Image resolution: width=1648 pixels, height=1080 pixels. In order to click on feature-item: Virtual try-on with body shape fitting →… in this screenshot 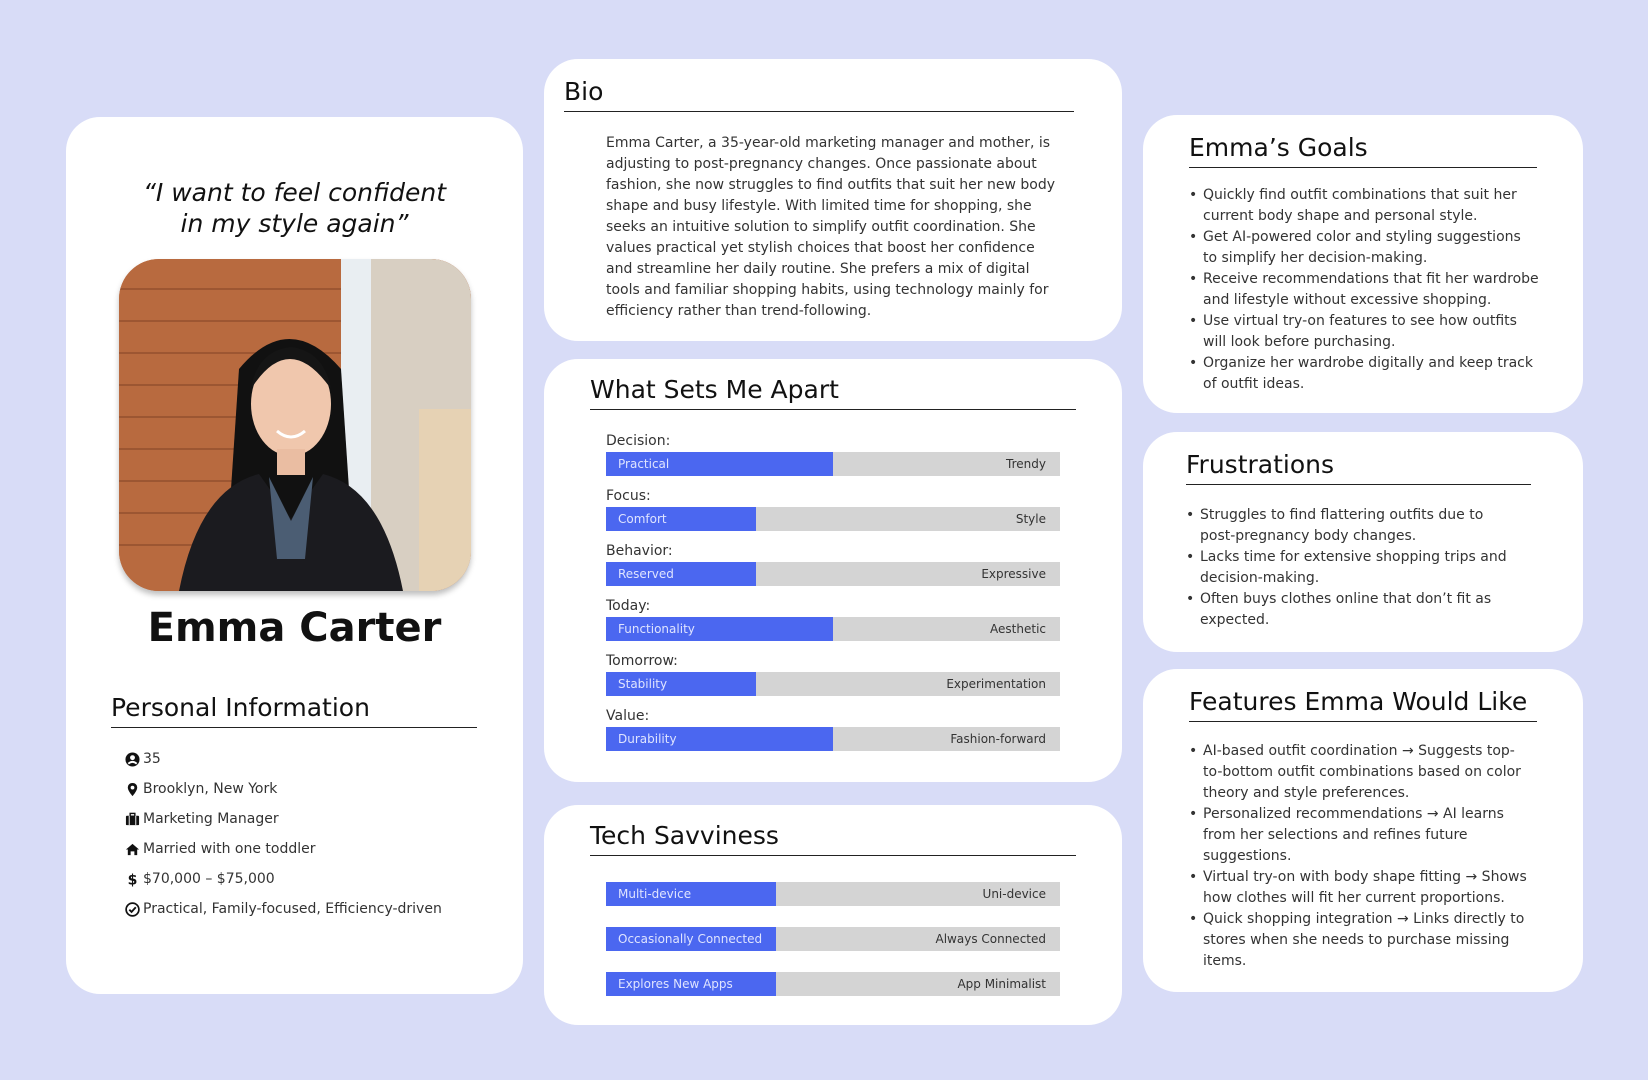, I will do `click(1359, 888)`.